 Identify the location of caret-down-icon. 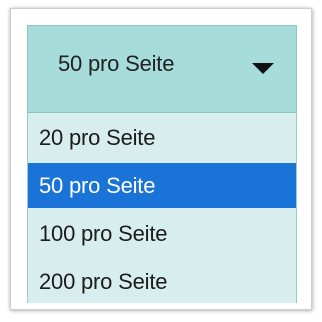
(263, 68).